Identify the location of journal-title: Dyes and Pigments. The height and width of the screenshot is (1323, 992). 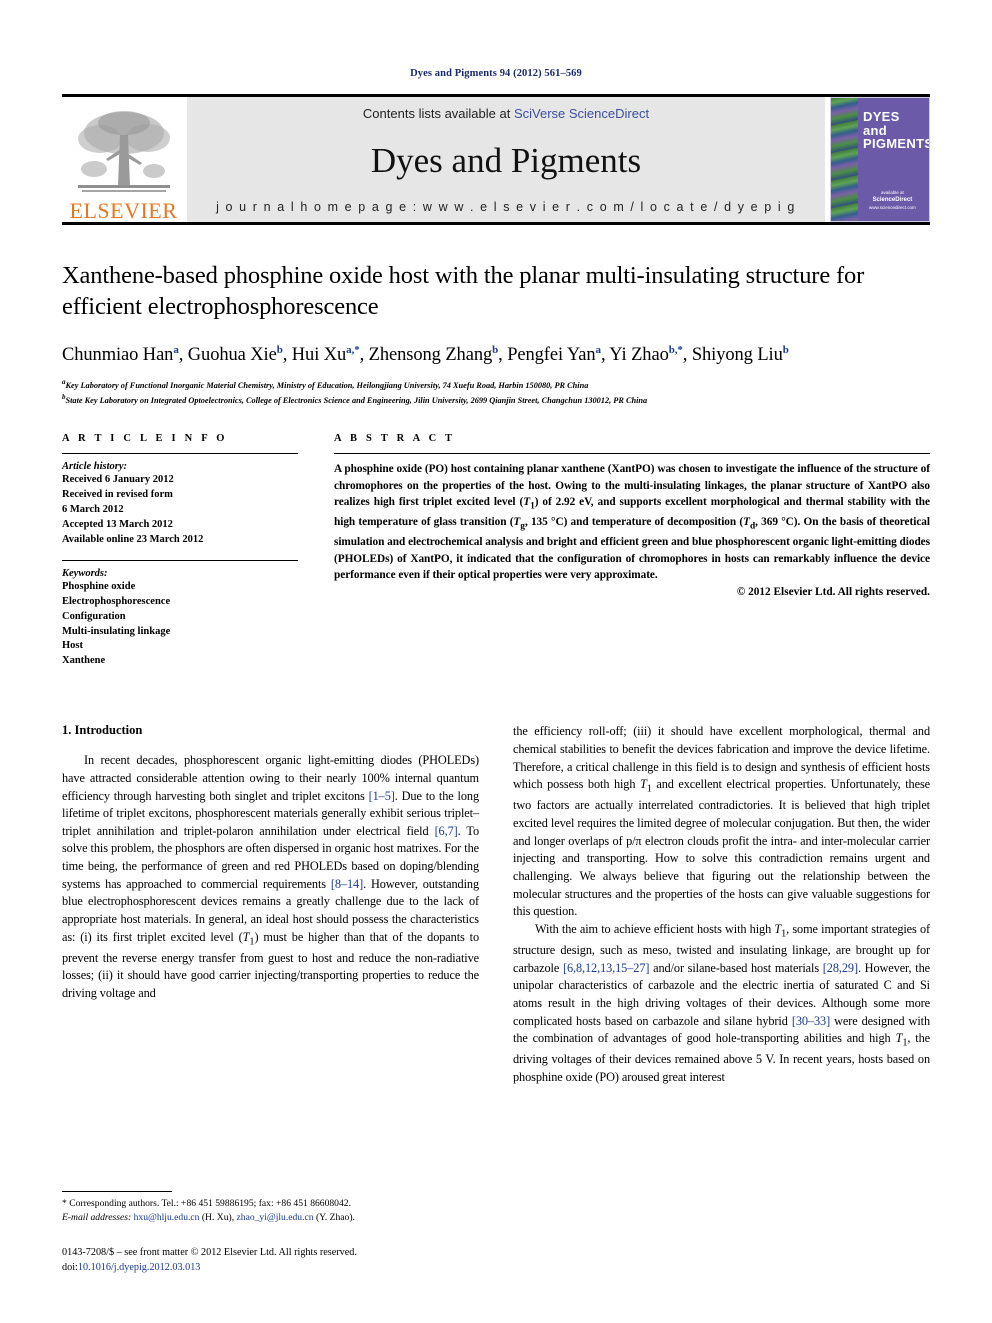
(506, 160).